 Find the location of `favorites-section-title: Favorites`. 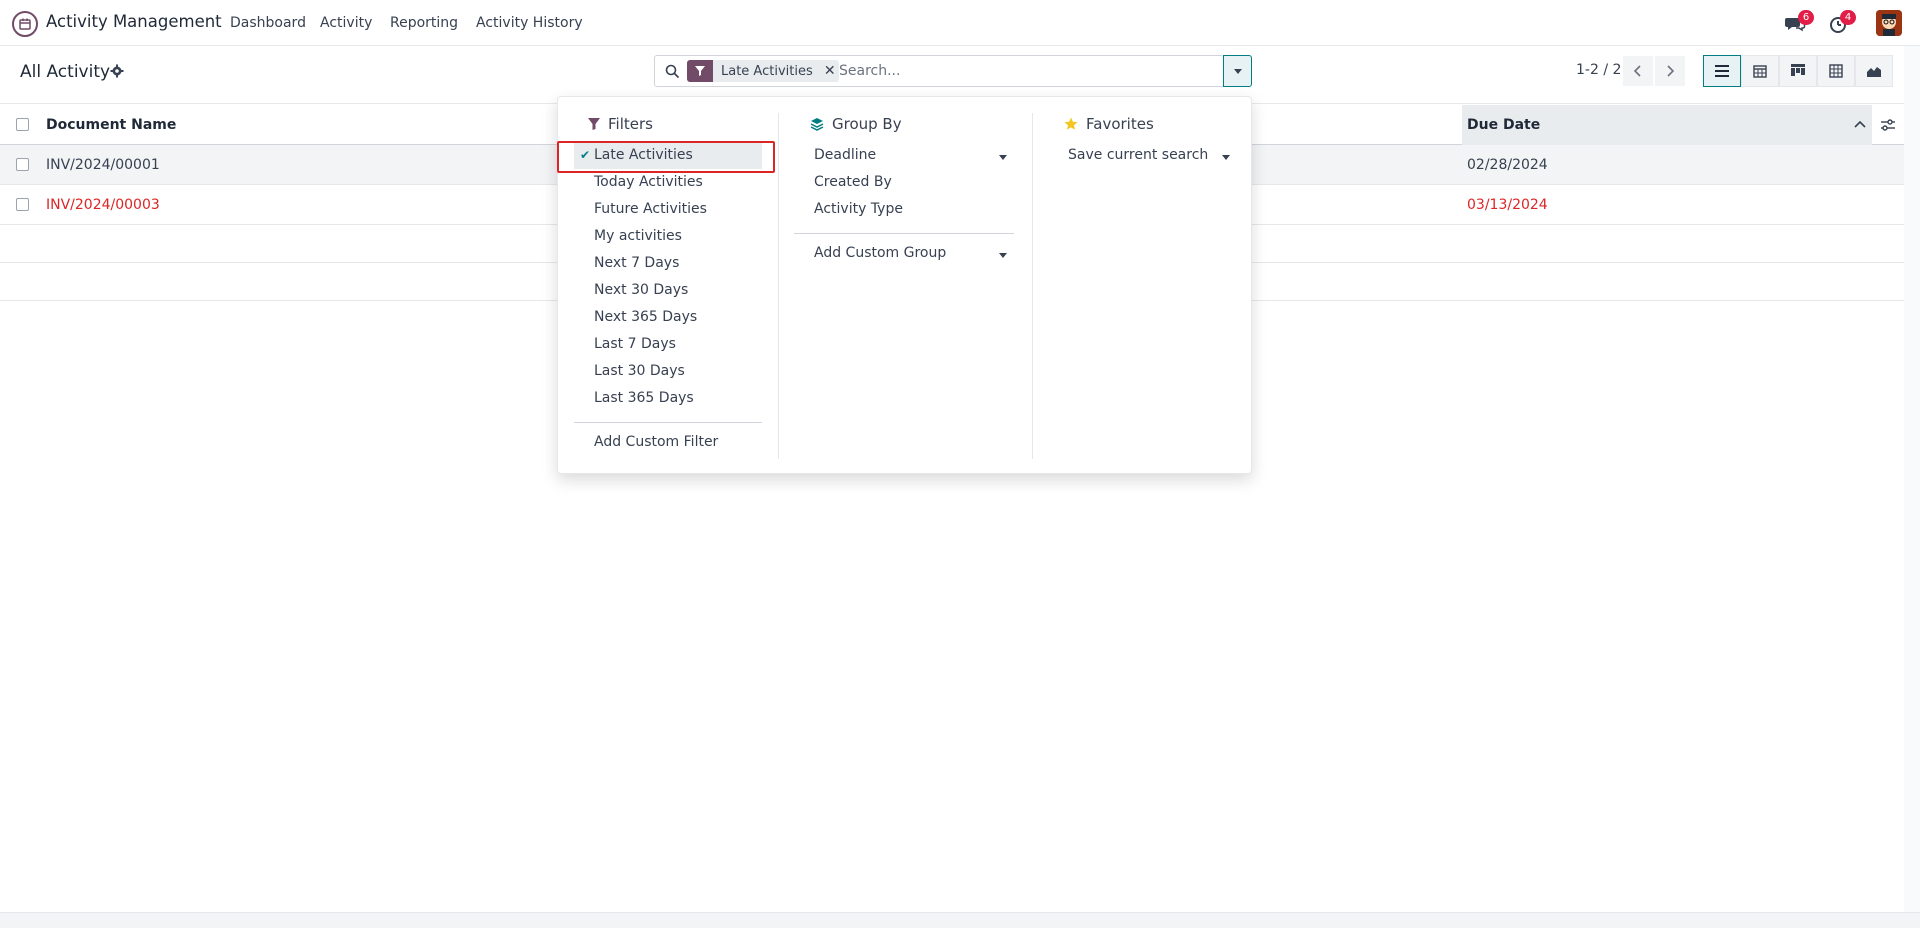

favorites-section-title: Favorites is located at coordinates (1109, 124).